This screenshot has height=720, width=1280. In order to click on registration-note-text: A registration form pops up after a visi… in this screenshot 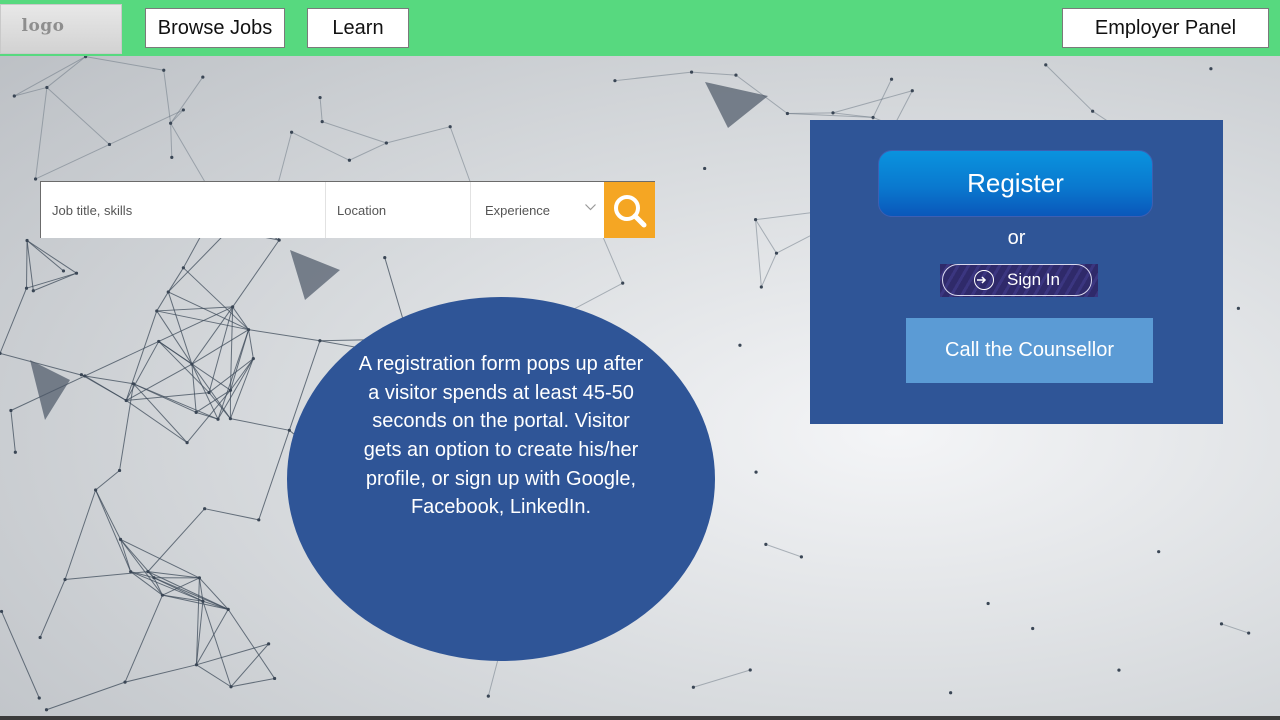, I will do `click(501, 435)`.